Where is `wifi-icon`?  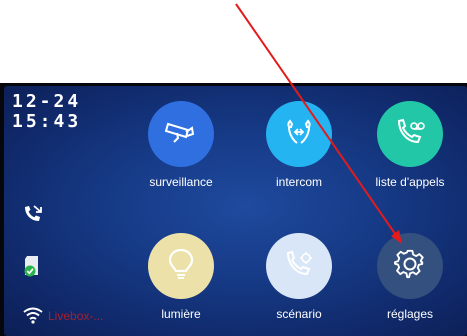 wifi-icon is located at coordinates (33, 315).